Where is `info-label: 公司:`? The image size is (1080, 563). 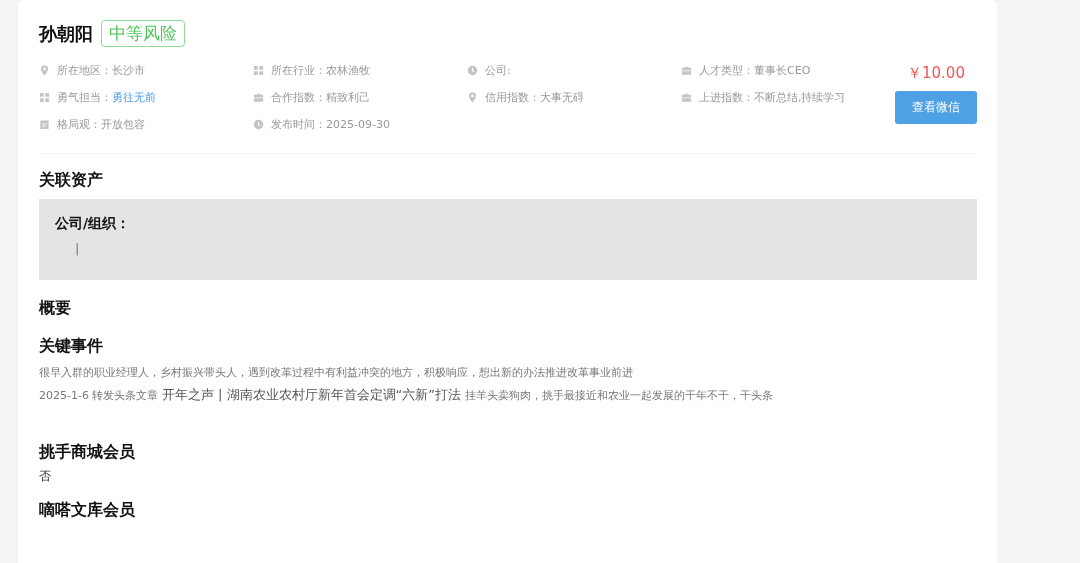 info-label: 公司: is located at coordinates (498, 70).